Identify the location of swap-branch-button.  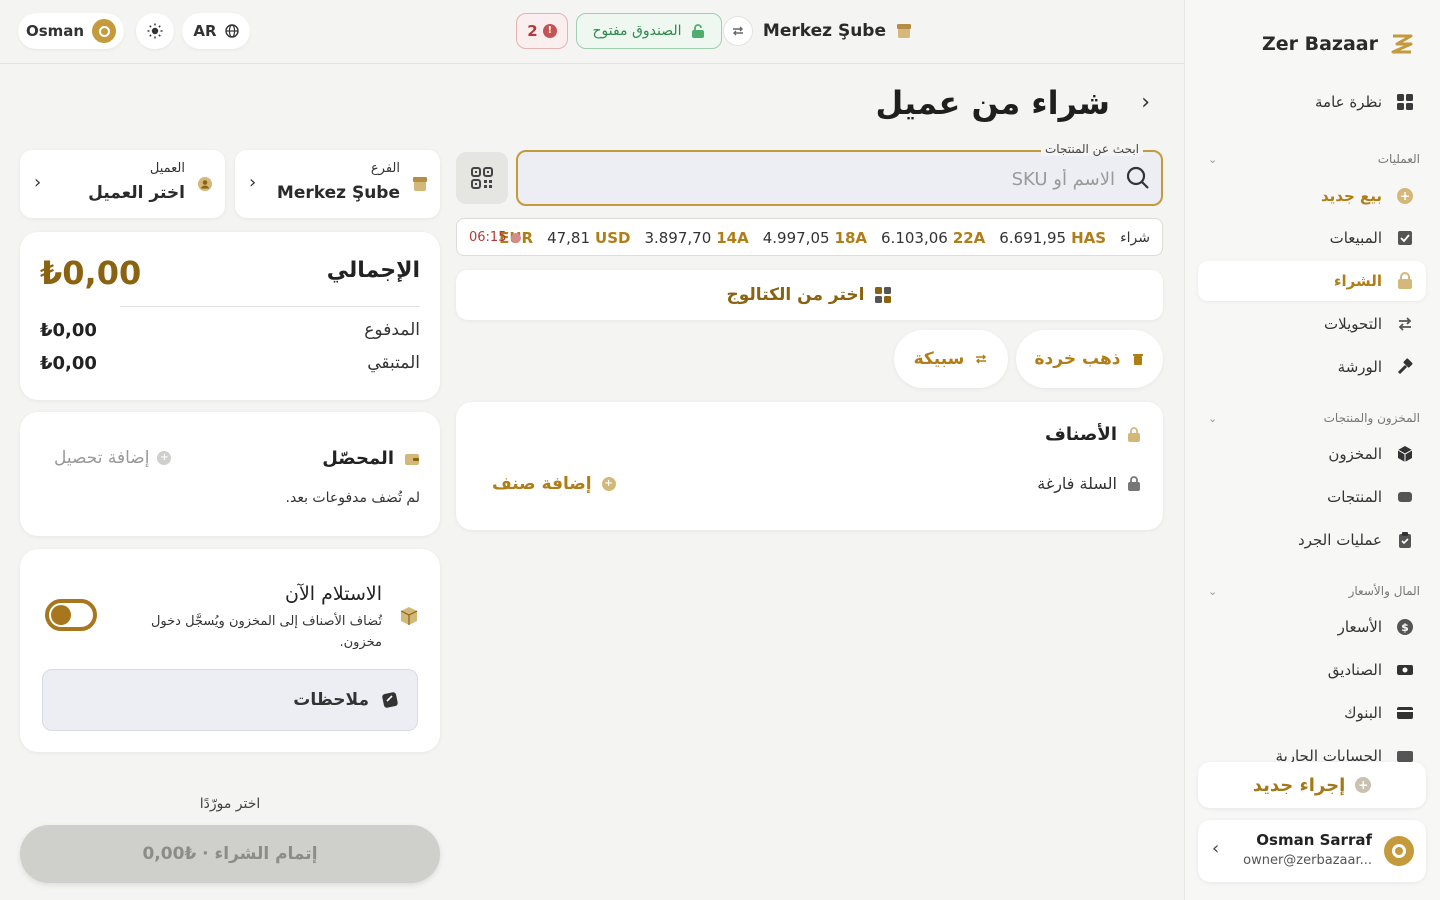
(737, 31).